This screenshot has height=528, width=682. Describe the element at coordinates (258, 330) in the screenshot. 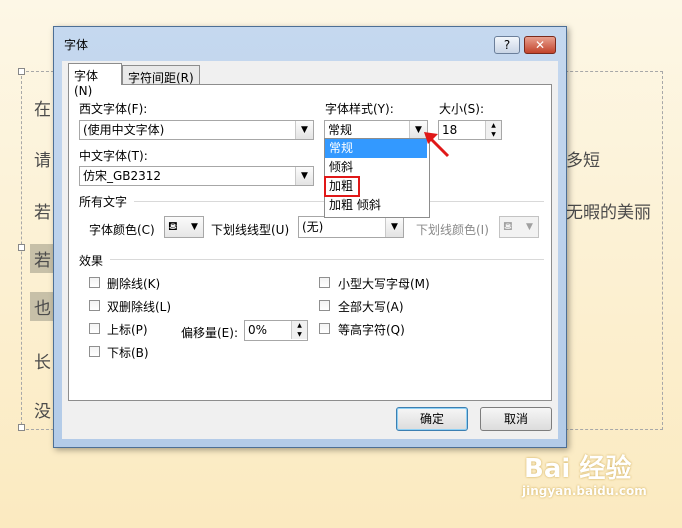

I see `offset-value: 0%` at that location.